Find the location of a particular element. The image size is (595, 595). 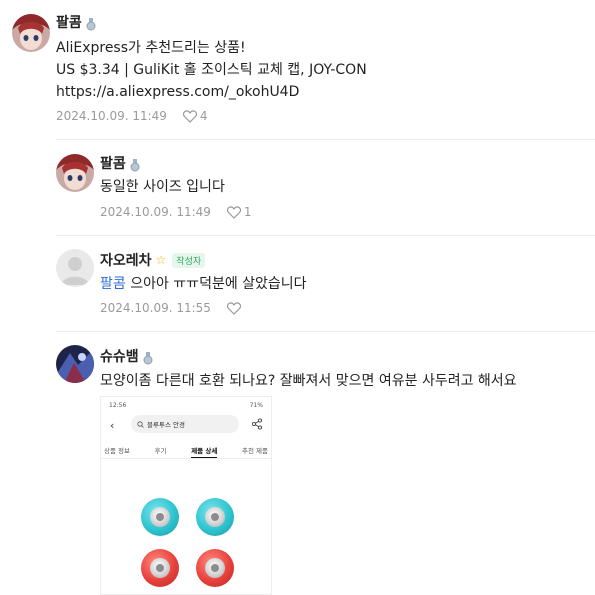

comment-line: AliExpress가 추천드리는 상품! is located at coordinates (151, 48).